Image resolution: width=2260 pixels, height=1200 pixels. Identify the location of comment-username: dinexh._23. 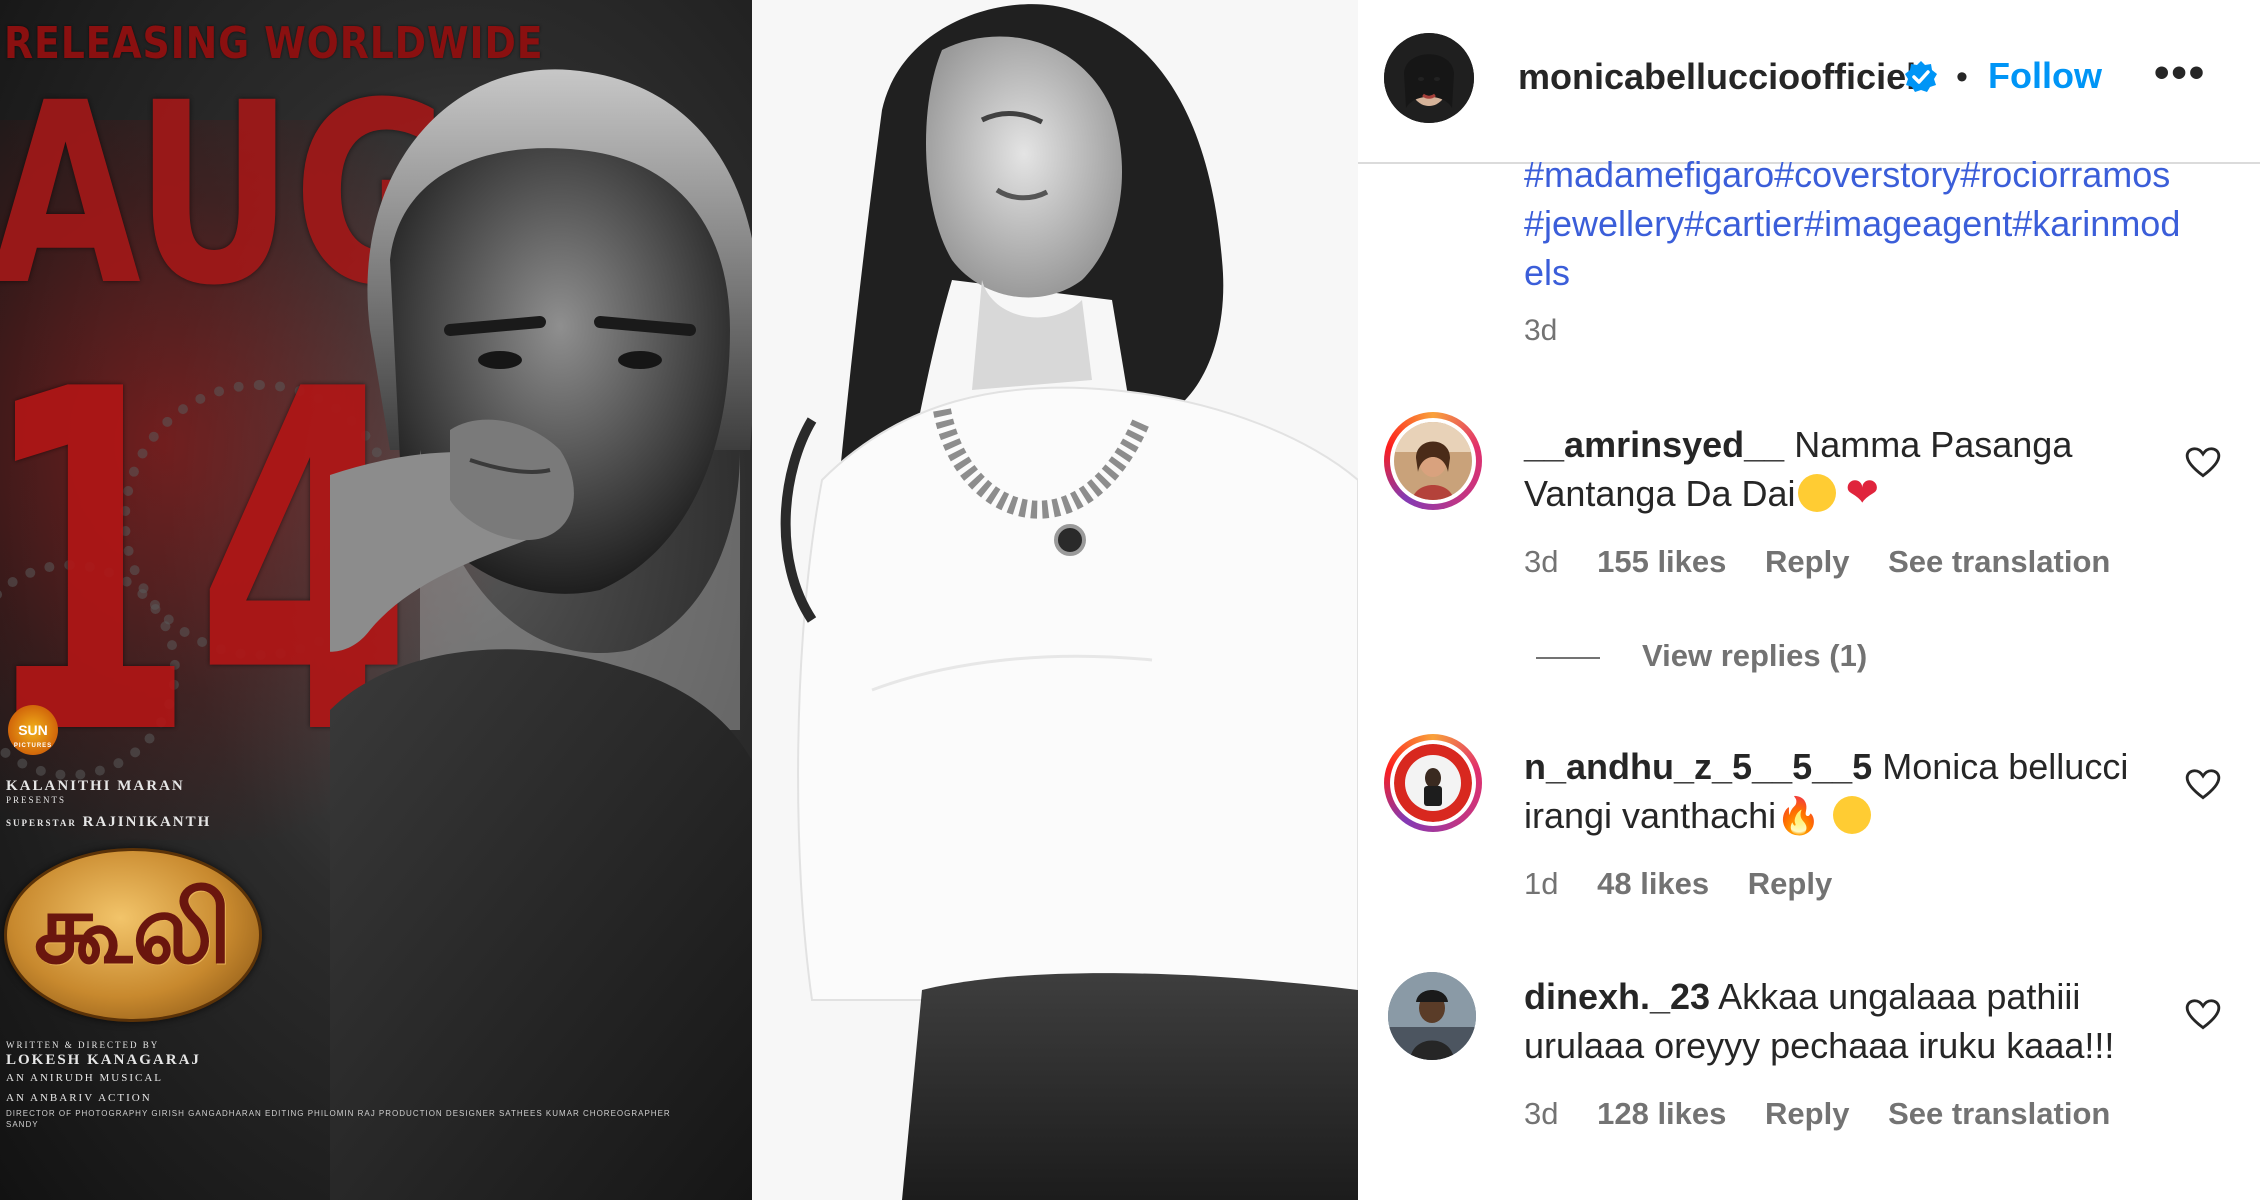
(1617, 996).